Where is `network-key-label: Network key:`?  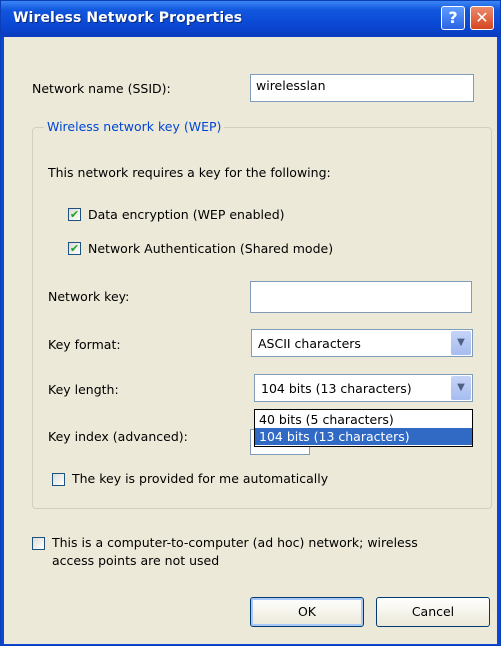
network-key-label: Network key: is located at coordinates (89, 296).